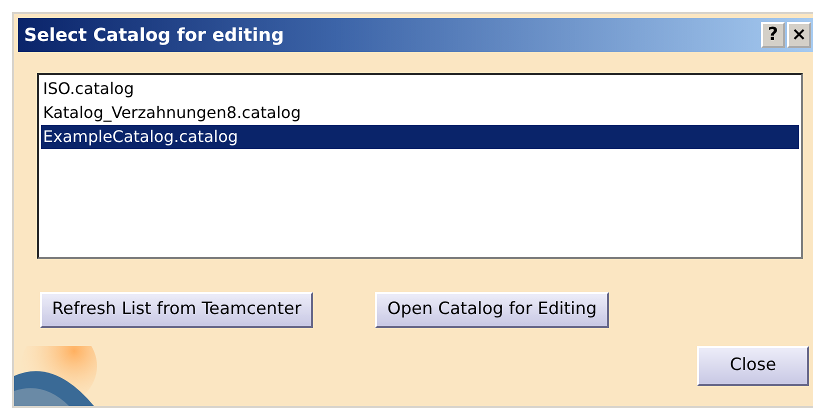 The image size is (813, 408). I want to click on window-title: Select Catalog for editing, so click(154, 36).